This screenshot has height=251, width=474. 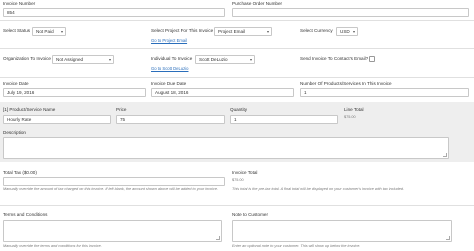 What do you see at coordinates (182, 30) in the screenshot?
I see `project-label: Select Project For This Invoice` at bounding box center [182, 30].